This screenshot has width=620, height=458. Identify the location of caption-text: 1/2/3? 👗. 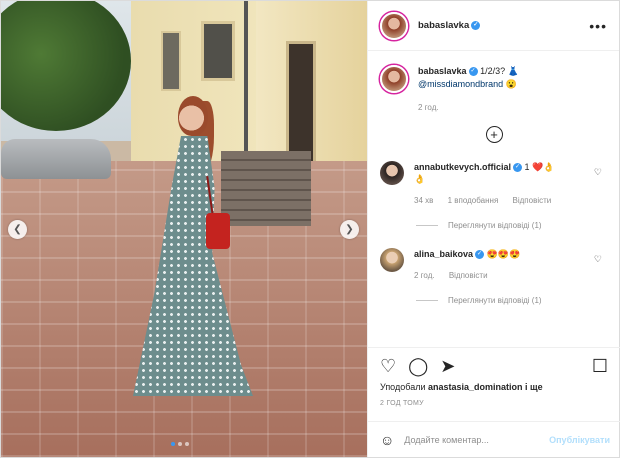
(499, 71).